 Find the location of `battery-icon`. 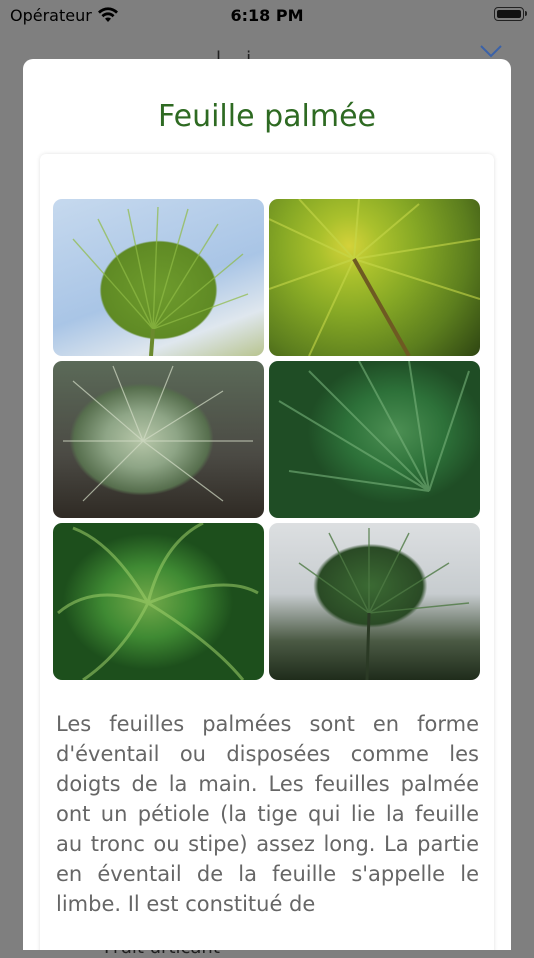

battery-icon is located at coordinates (510, 14).